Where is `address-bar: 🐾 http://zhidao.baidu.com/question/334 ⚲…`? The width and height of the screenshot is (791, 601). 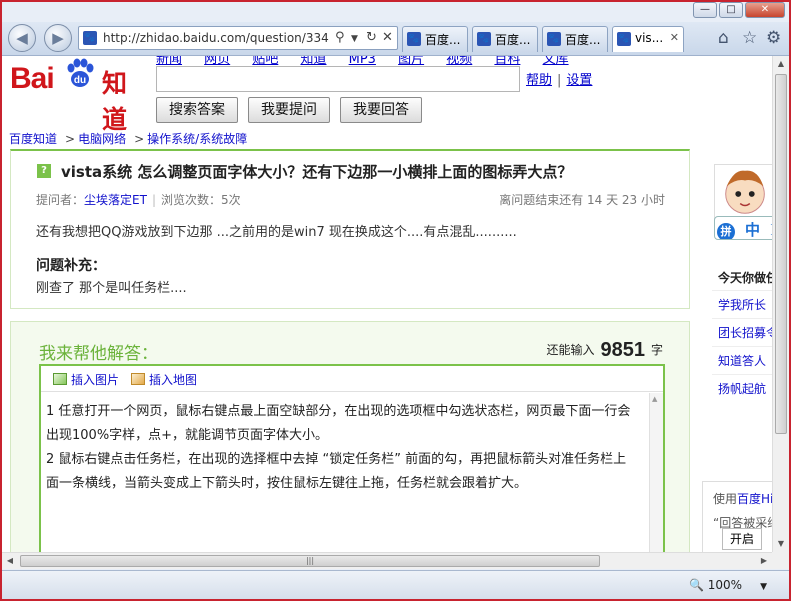
address-bar: 🐾 http://zhidao.baidu.com/question/334 ⚲… is located at coordinates (238, 38).